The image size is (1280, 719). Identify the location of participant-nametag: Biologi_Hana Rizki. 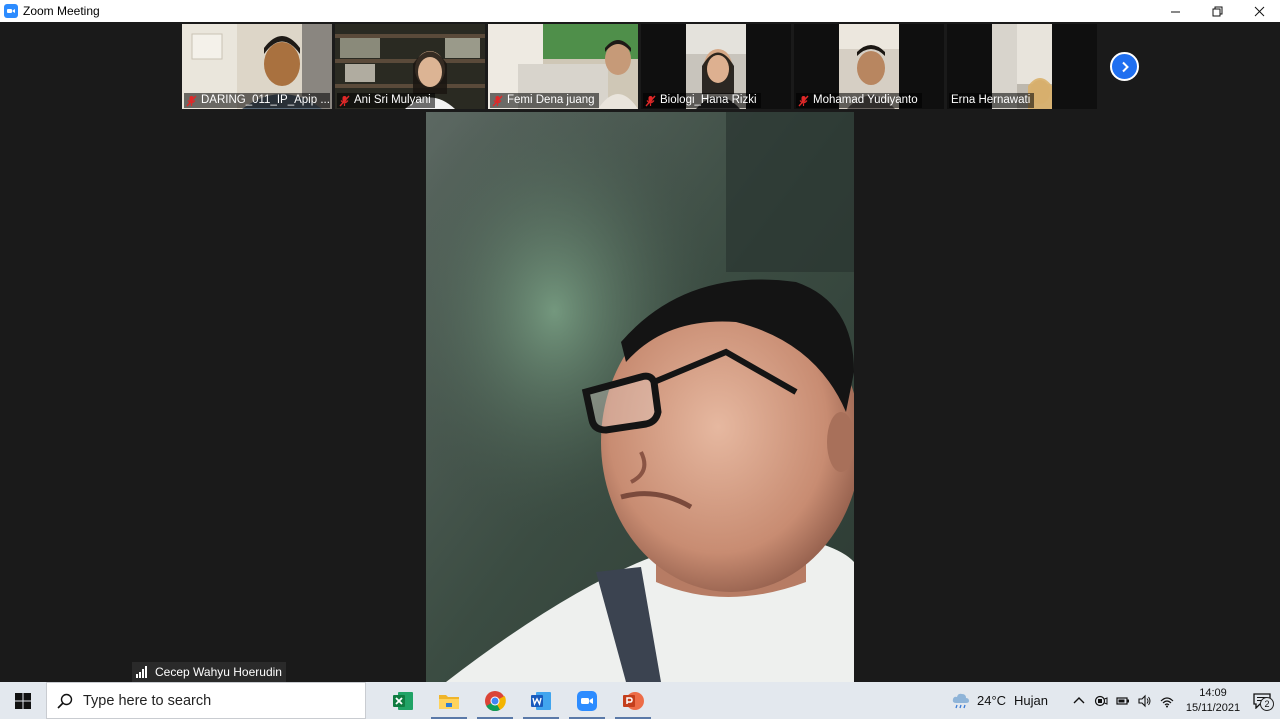
(702, 100).